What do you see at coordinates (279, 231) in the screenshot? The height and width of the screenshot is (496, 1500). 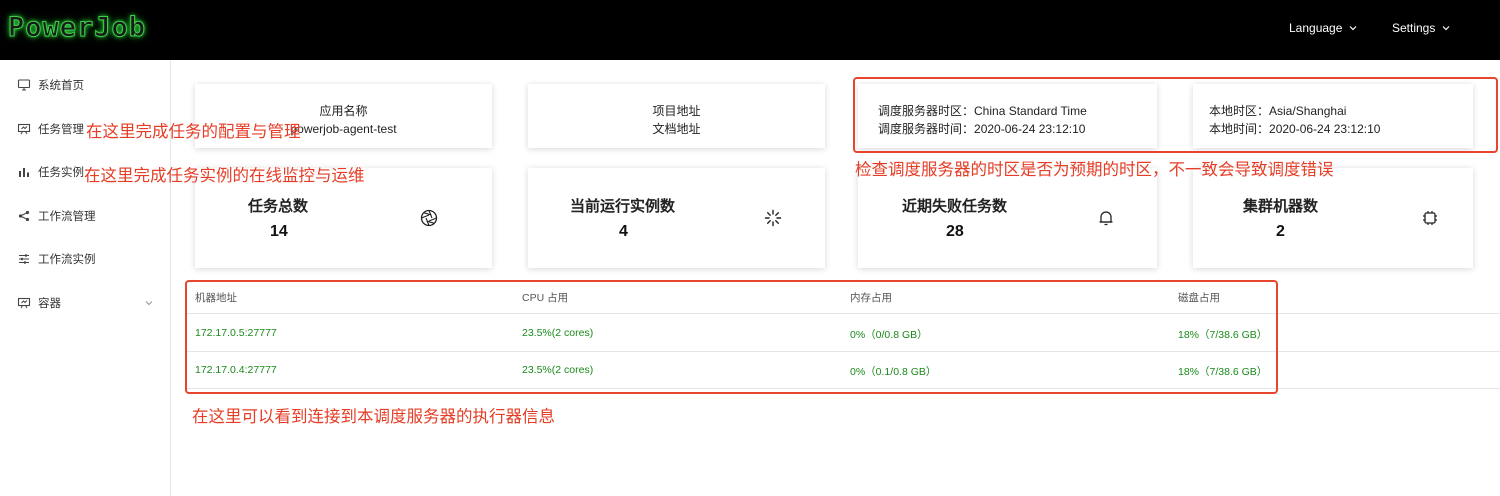 I see `stat-value: 14` at bounding box center [279, 231].